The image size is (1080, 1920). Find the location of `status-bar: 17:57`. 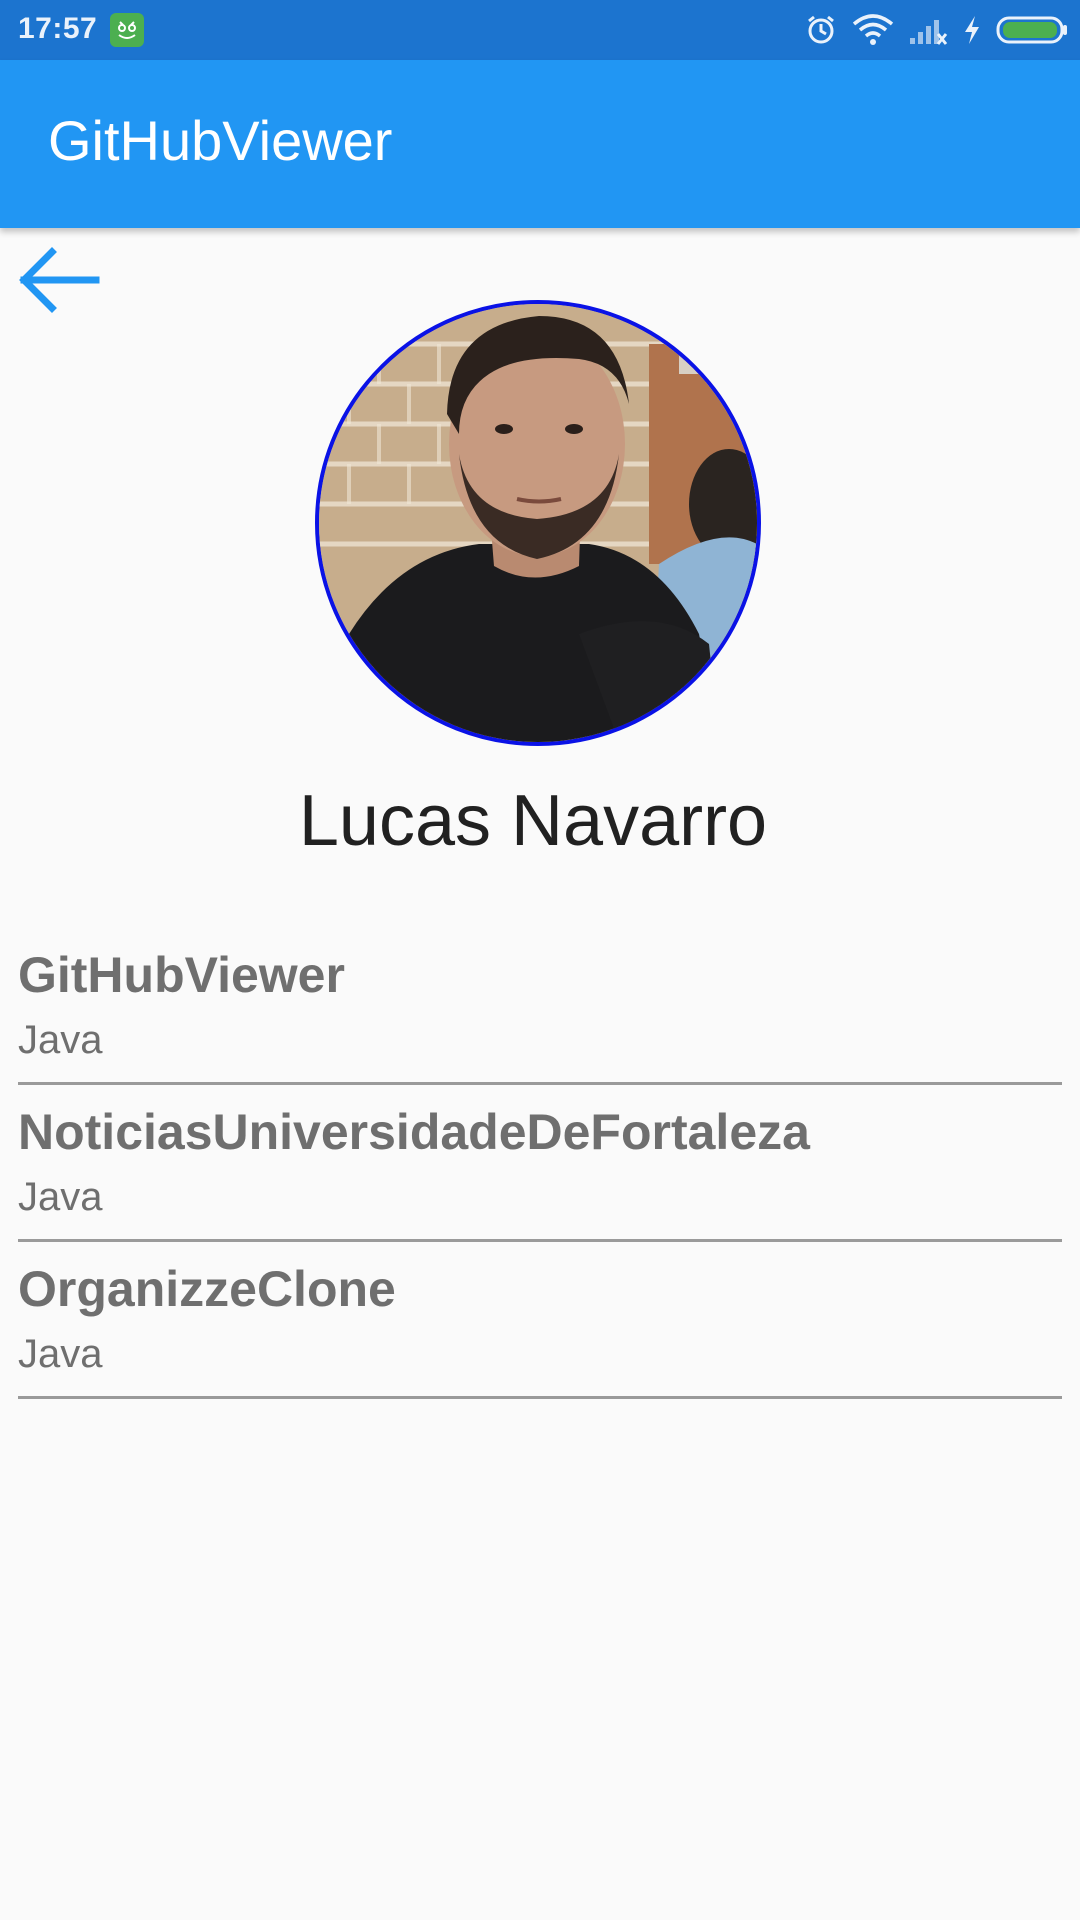

status-bar: 17:57 is located at coordinates (540, 30).